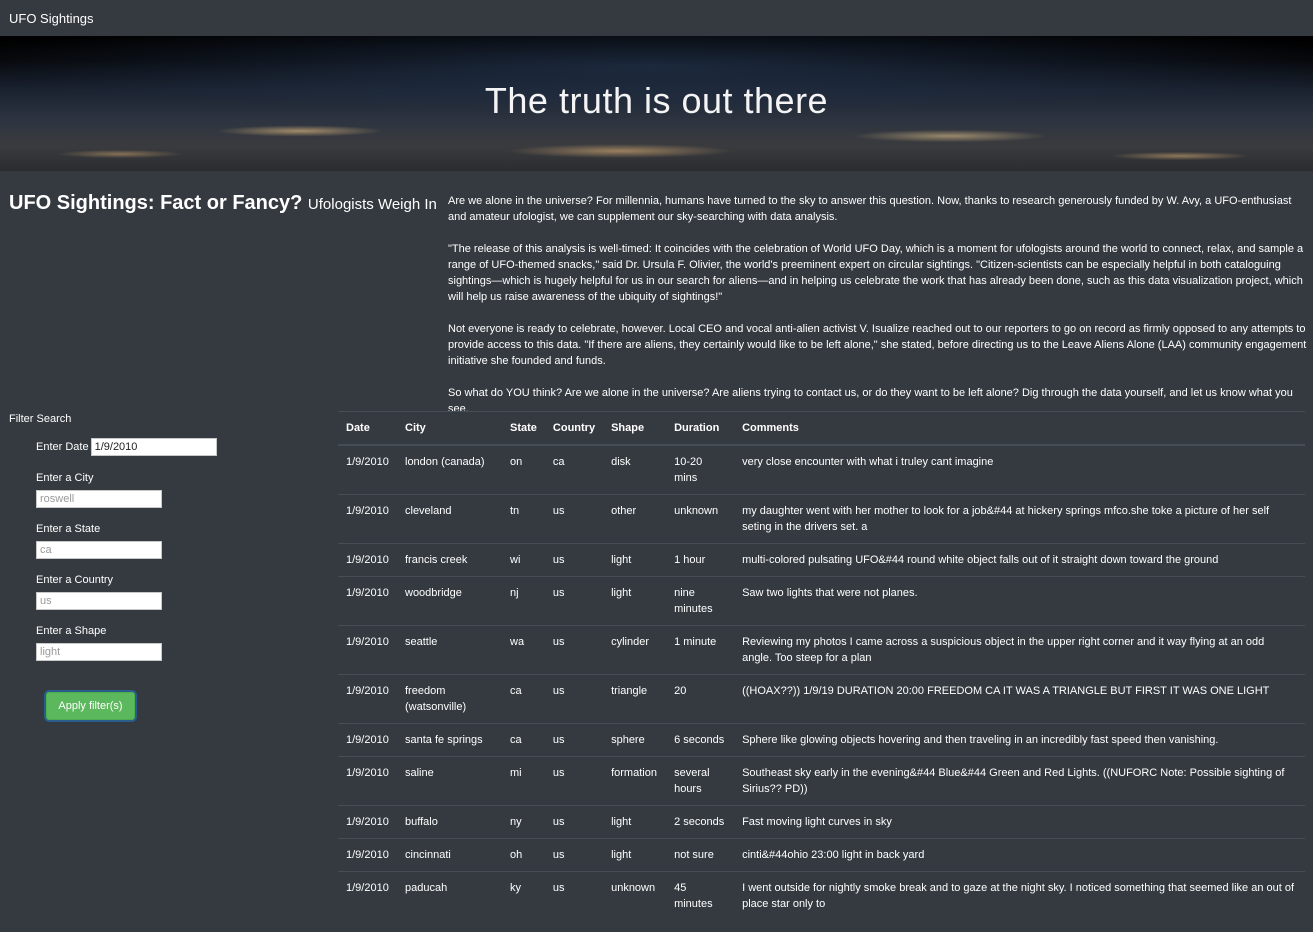 This screenshot has width=1313, height=932. What do you see at coordinates (635, 519) in the screenshot?
I see `cell-shape: other` at bounding box center [635, 519].